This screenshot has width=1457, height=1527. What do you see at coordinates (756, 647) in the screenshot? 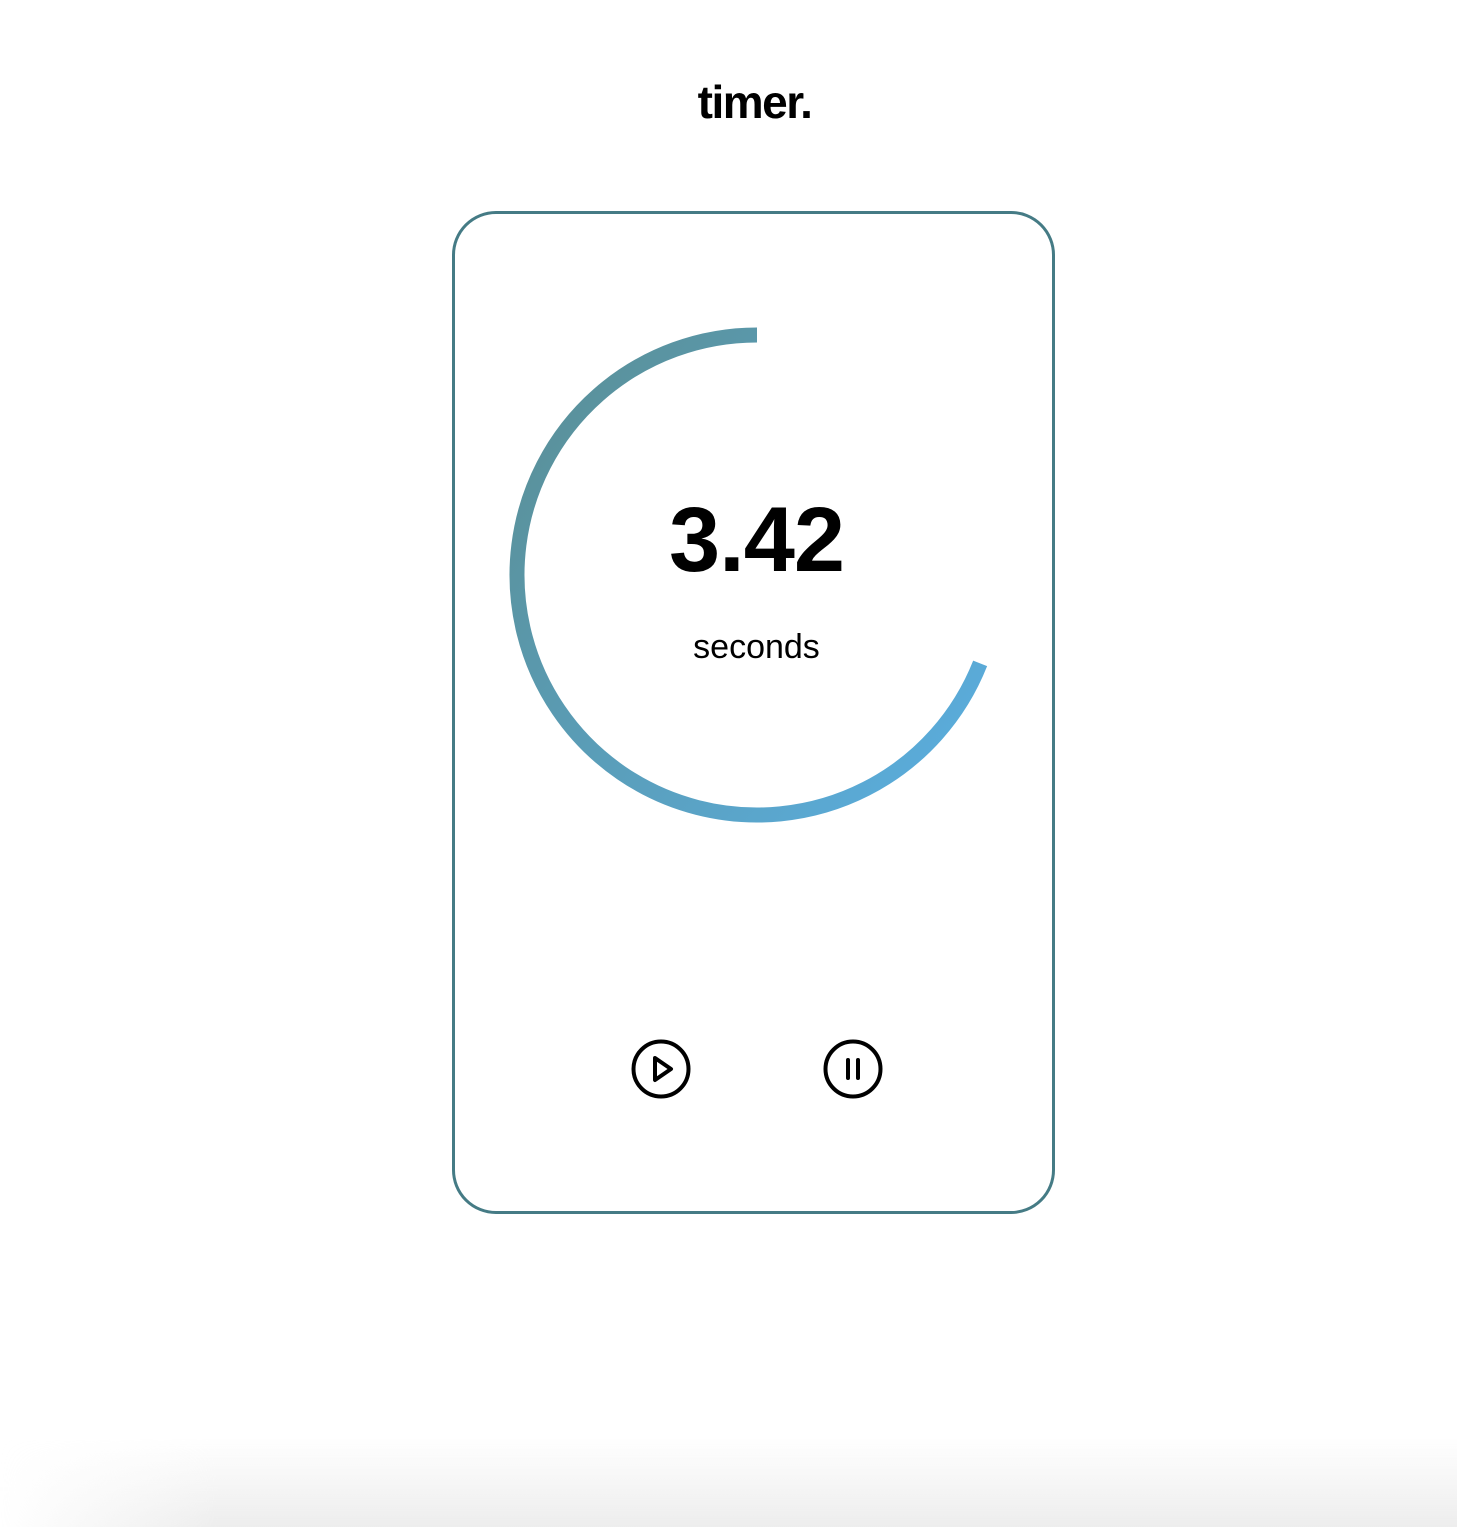
I see `time-unit-label: seconds` at bounding box center [756, 647].